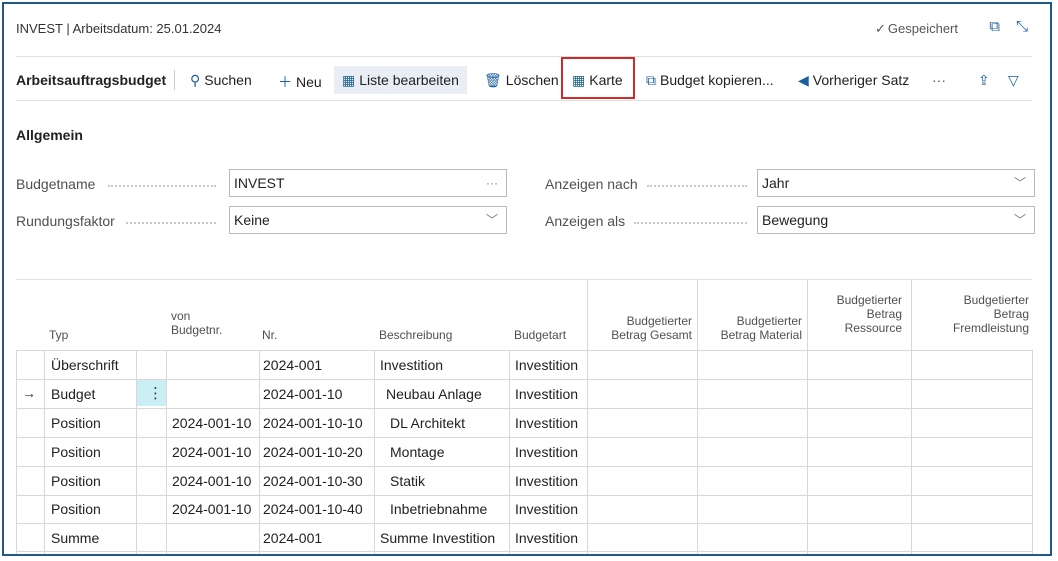 This screenshot has height=561, width=1058. I want to click on header-line: von, so click(181, 316).